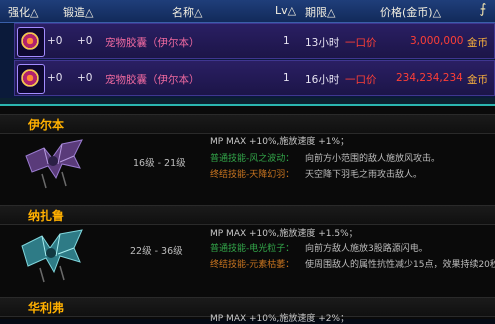 The width and height of the screenshot is (495, 324). What do you see at coordinates (46, 125) in the screenshot?
I see `pet-name: 伊尔本` at bounding box center [46, 125].